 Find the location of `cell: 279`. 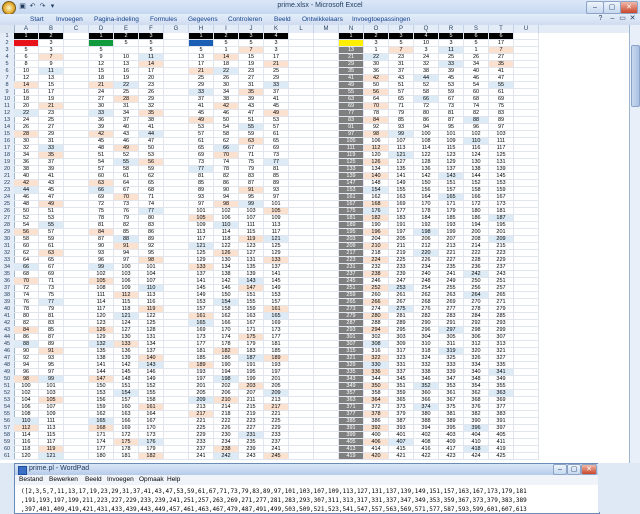

cell: 279 is located at coordinates (501, 309).